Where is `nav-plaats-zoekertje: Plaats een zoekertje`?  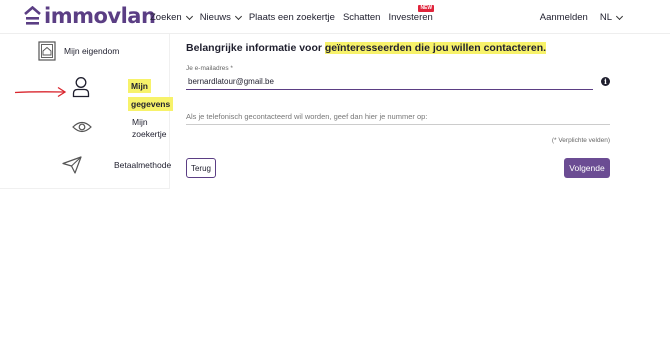 nav-plaats-zoekertje: Plaats een zoekertje is located at coordinates (292, 17).